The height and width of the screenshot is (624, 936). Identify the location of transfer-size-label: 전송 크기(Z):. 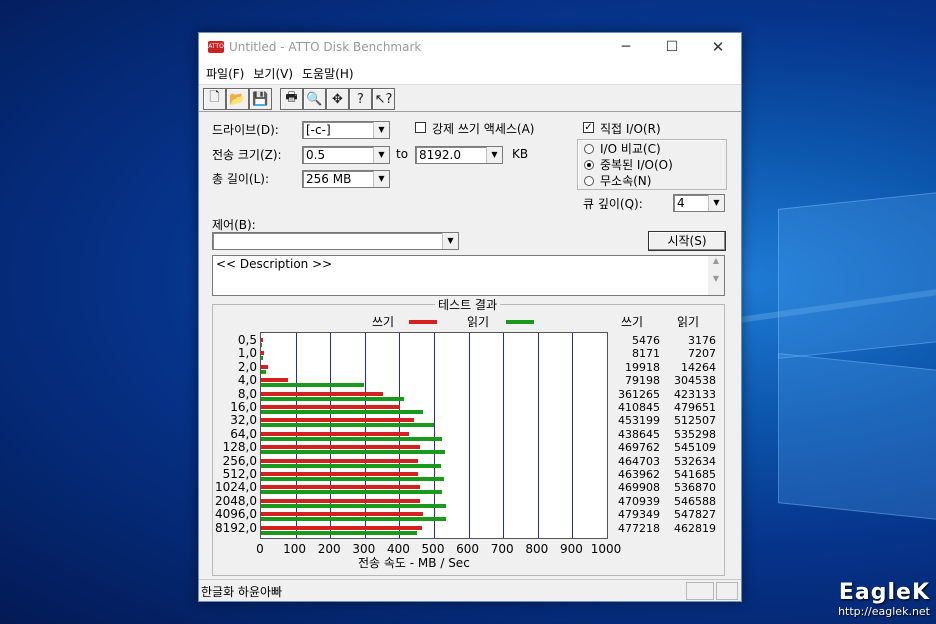
(247, 155).